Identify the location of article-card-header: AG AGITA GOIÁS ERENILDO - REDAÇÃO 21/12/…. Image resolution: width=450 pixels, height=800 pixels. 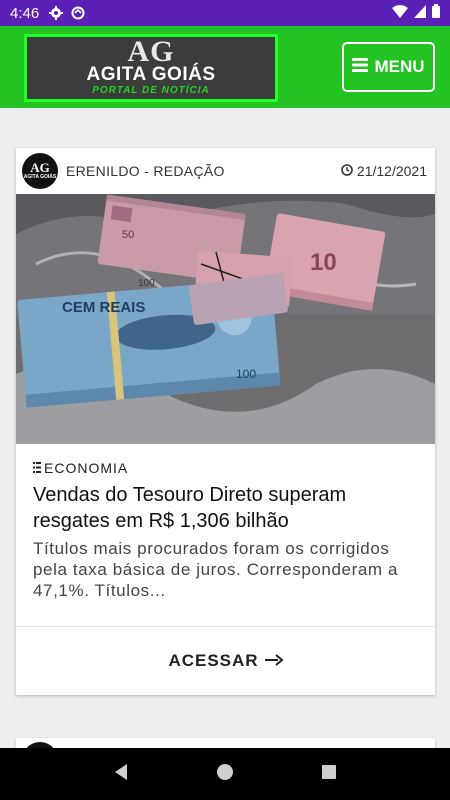
(225, 171).